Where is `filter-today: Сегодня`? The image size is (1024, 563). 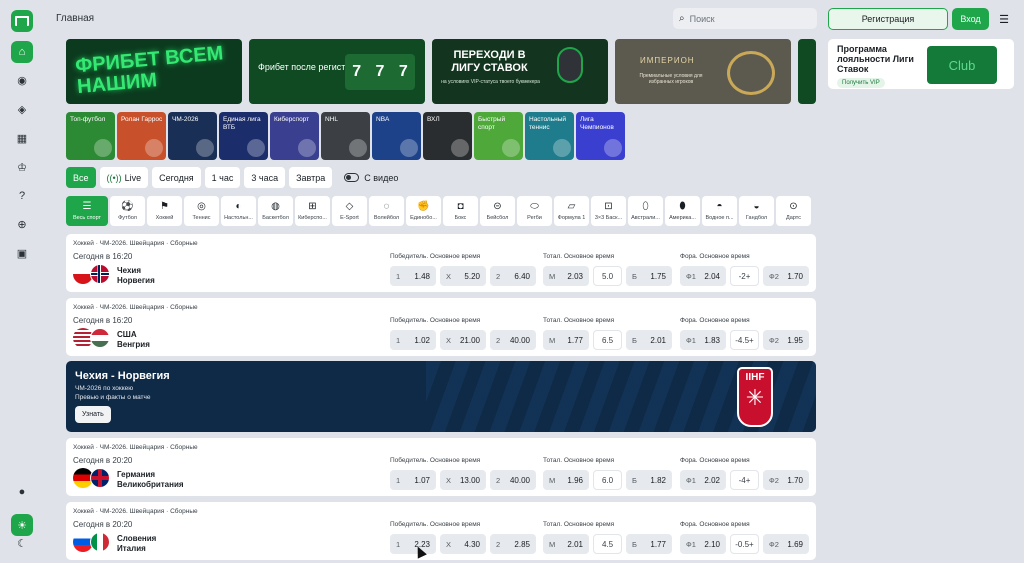 filter-today: Сегодня is located at coordinates (176, 177).